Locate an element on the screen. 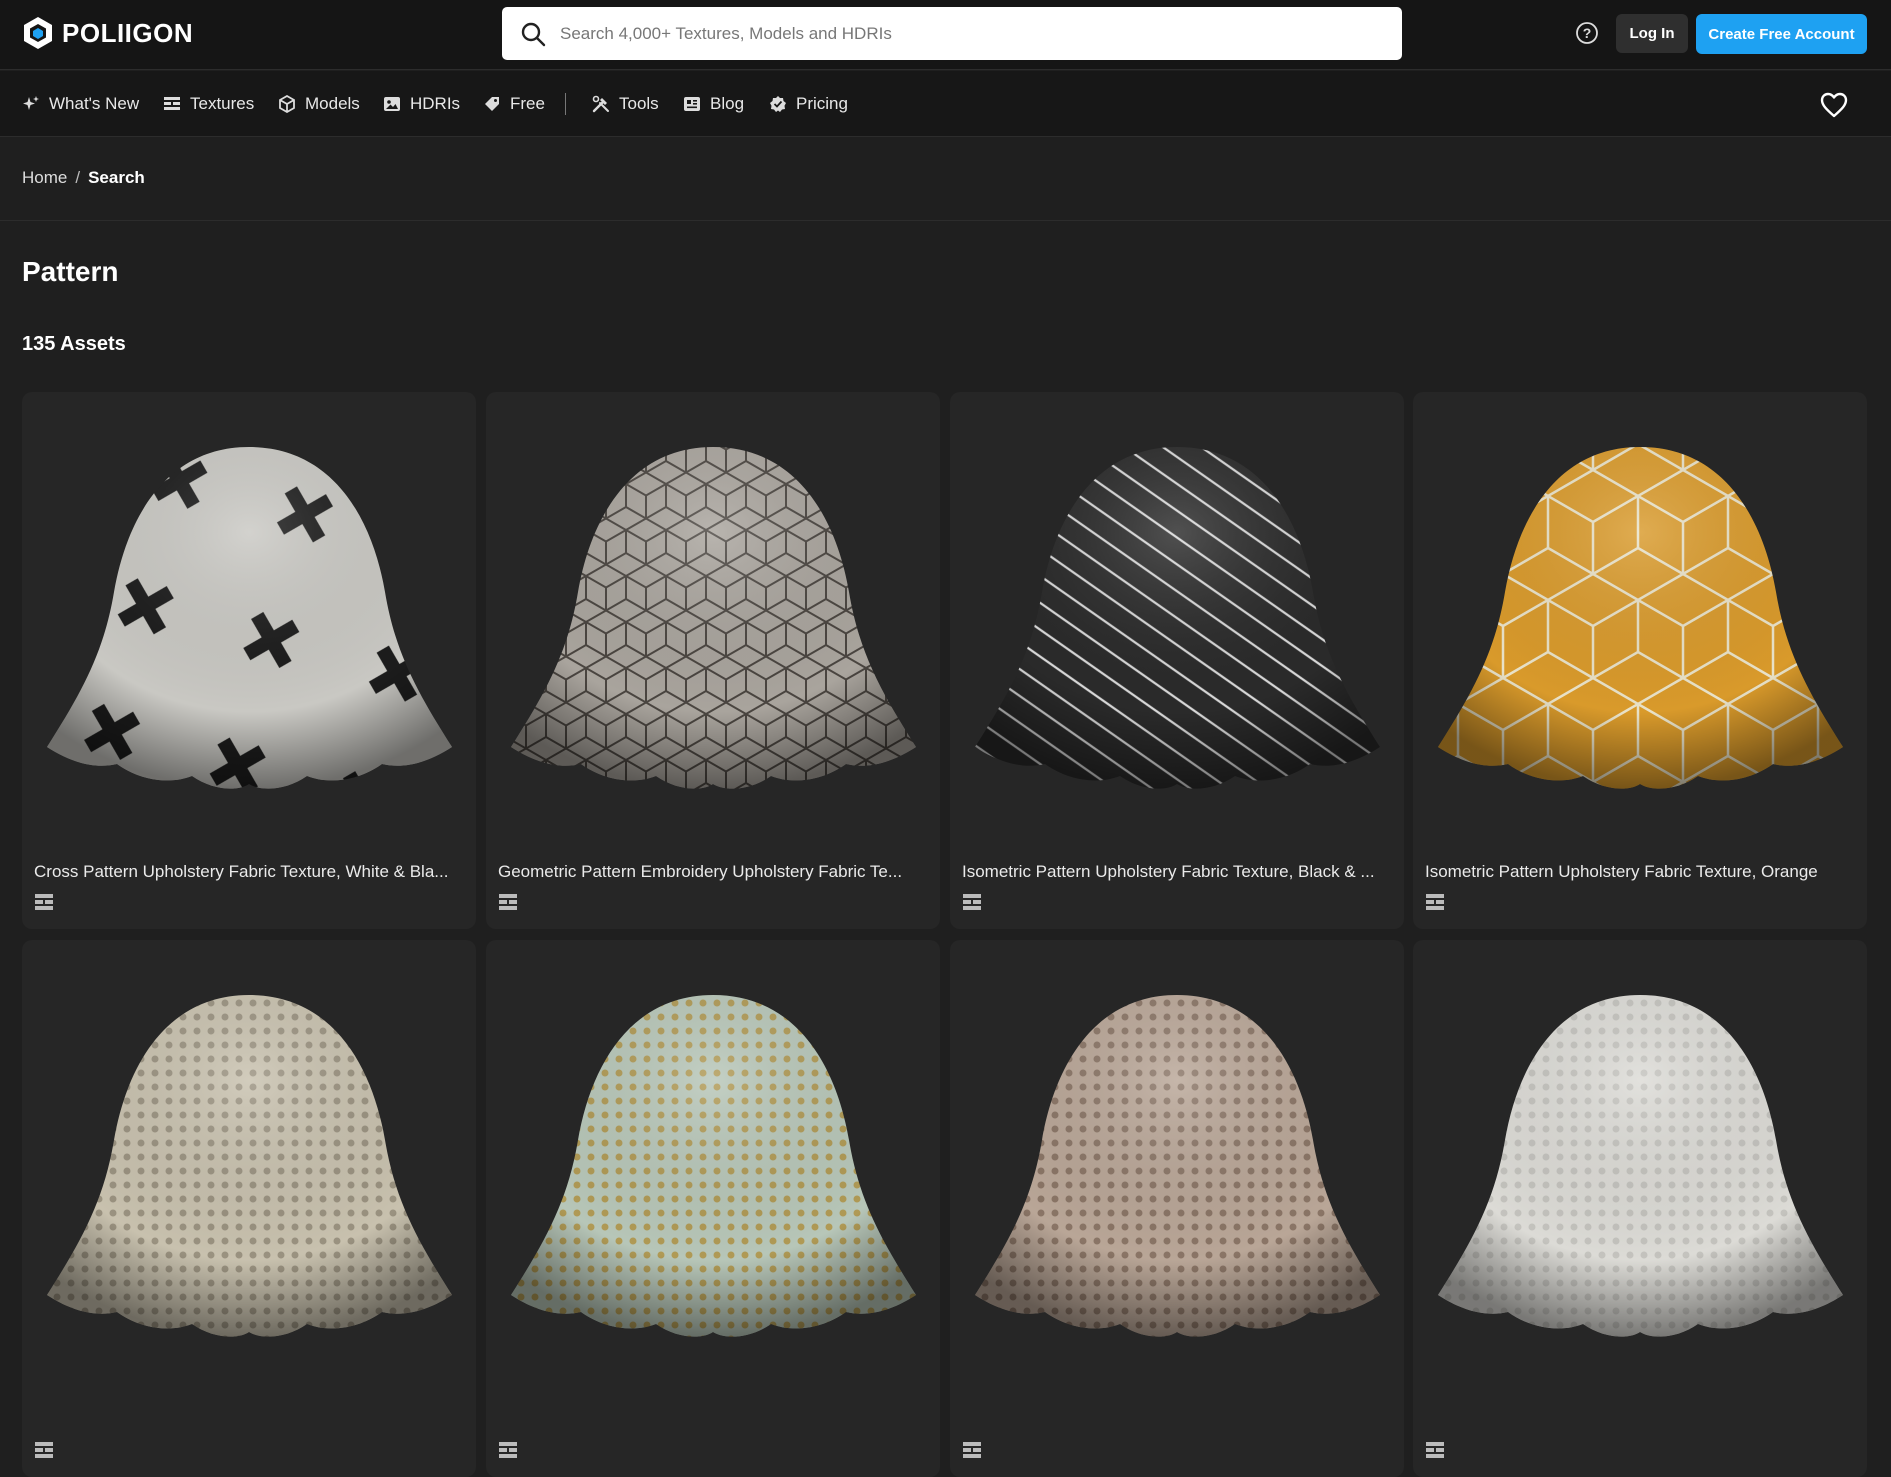 The image size is (1891, 1477). nav-tools: Tools is located at coordinates (625, 104).